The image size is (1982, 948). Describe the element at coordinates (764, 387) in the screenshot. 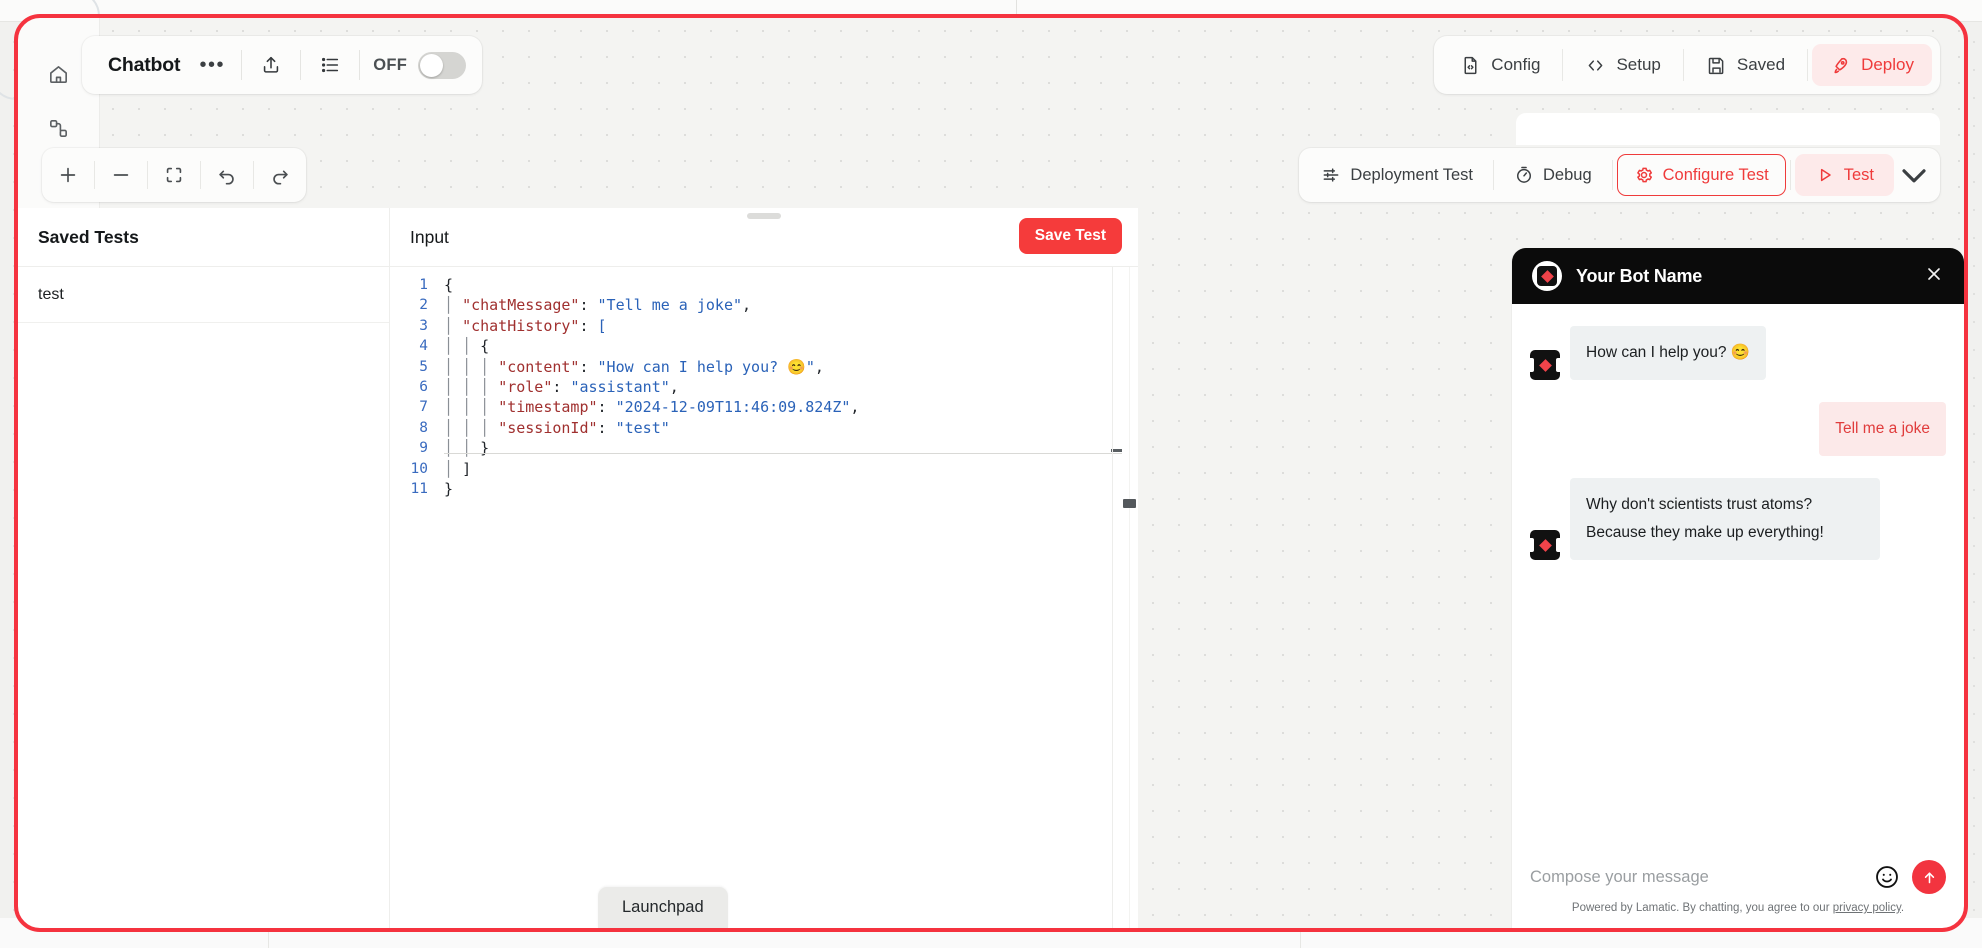

I see `code-line: 6 │ │ │ "role": "assistant",` at that location.